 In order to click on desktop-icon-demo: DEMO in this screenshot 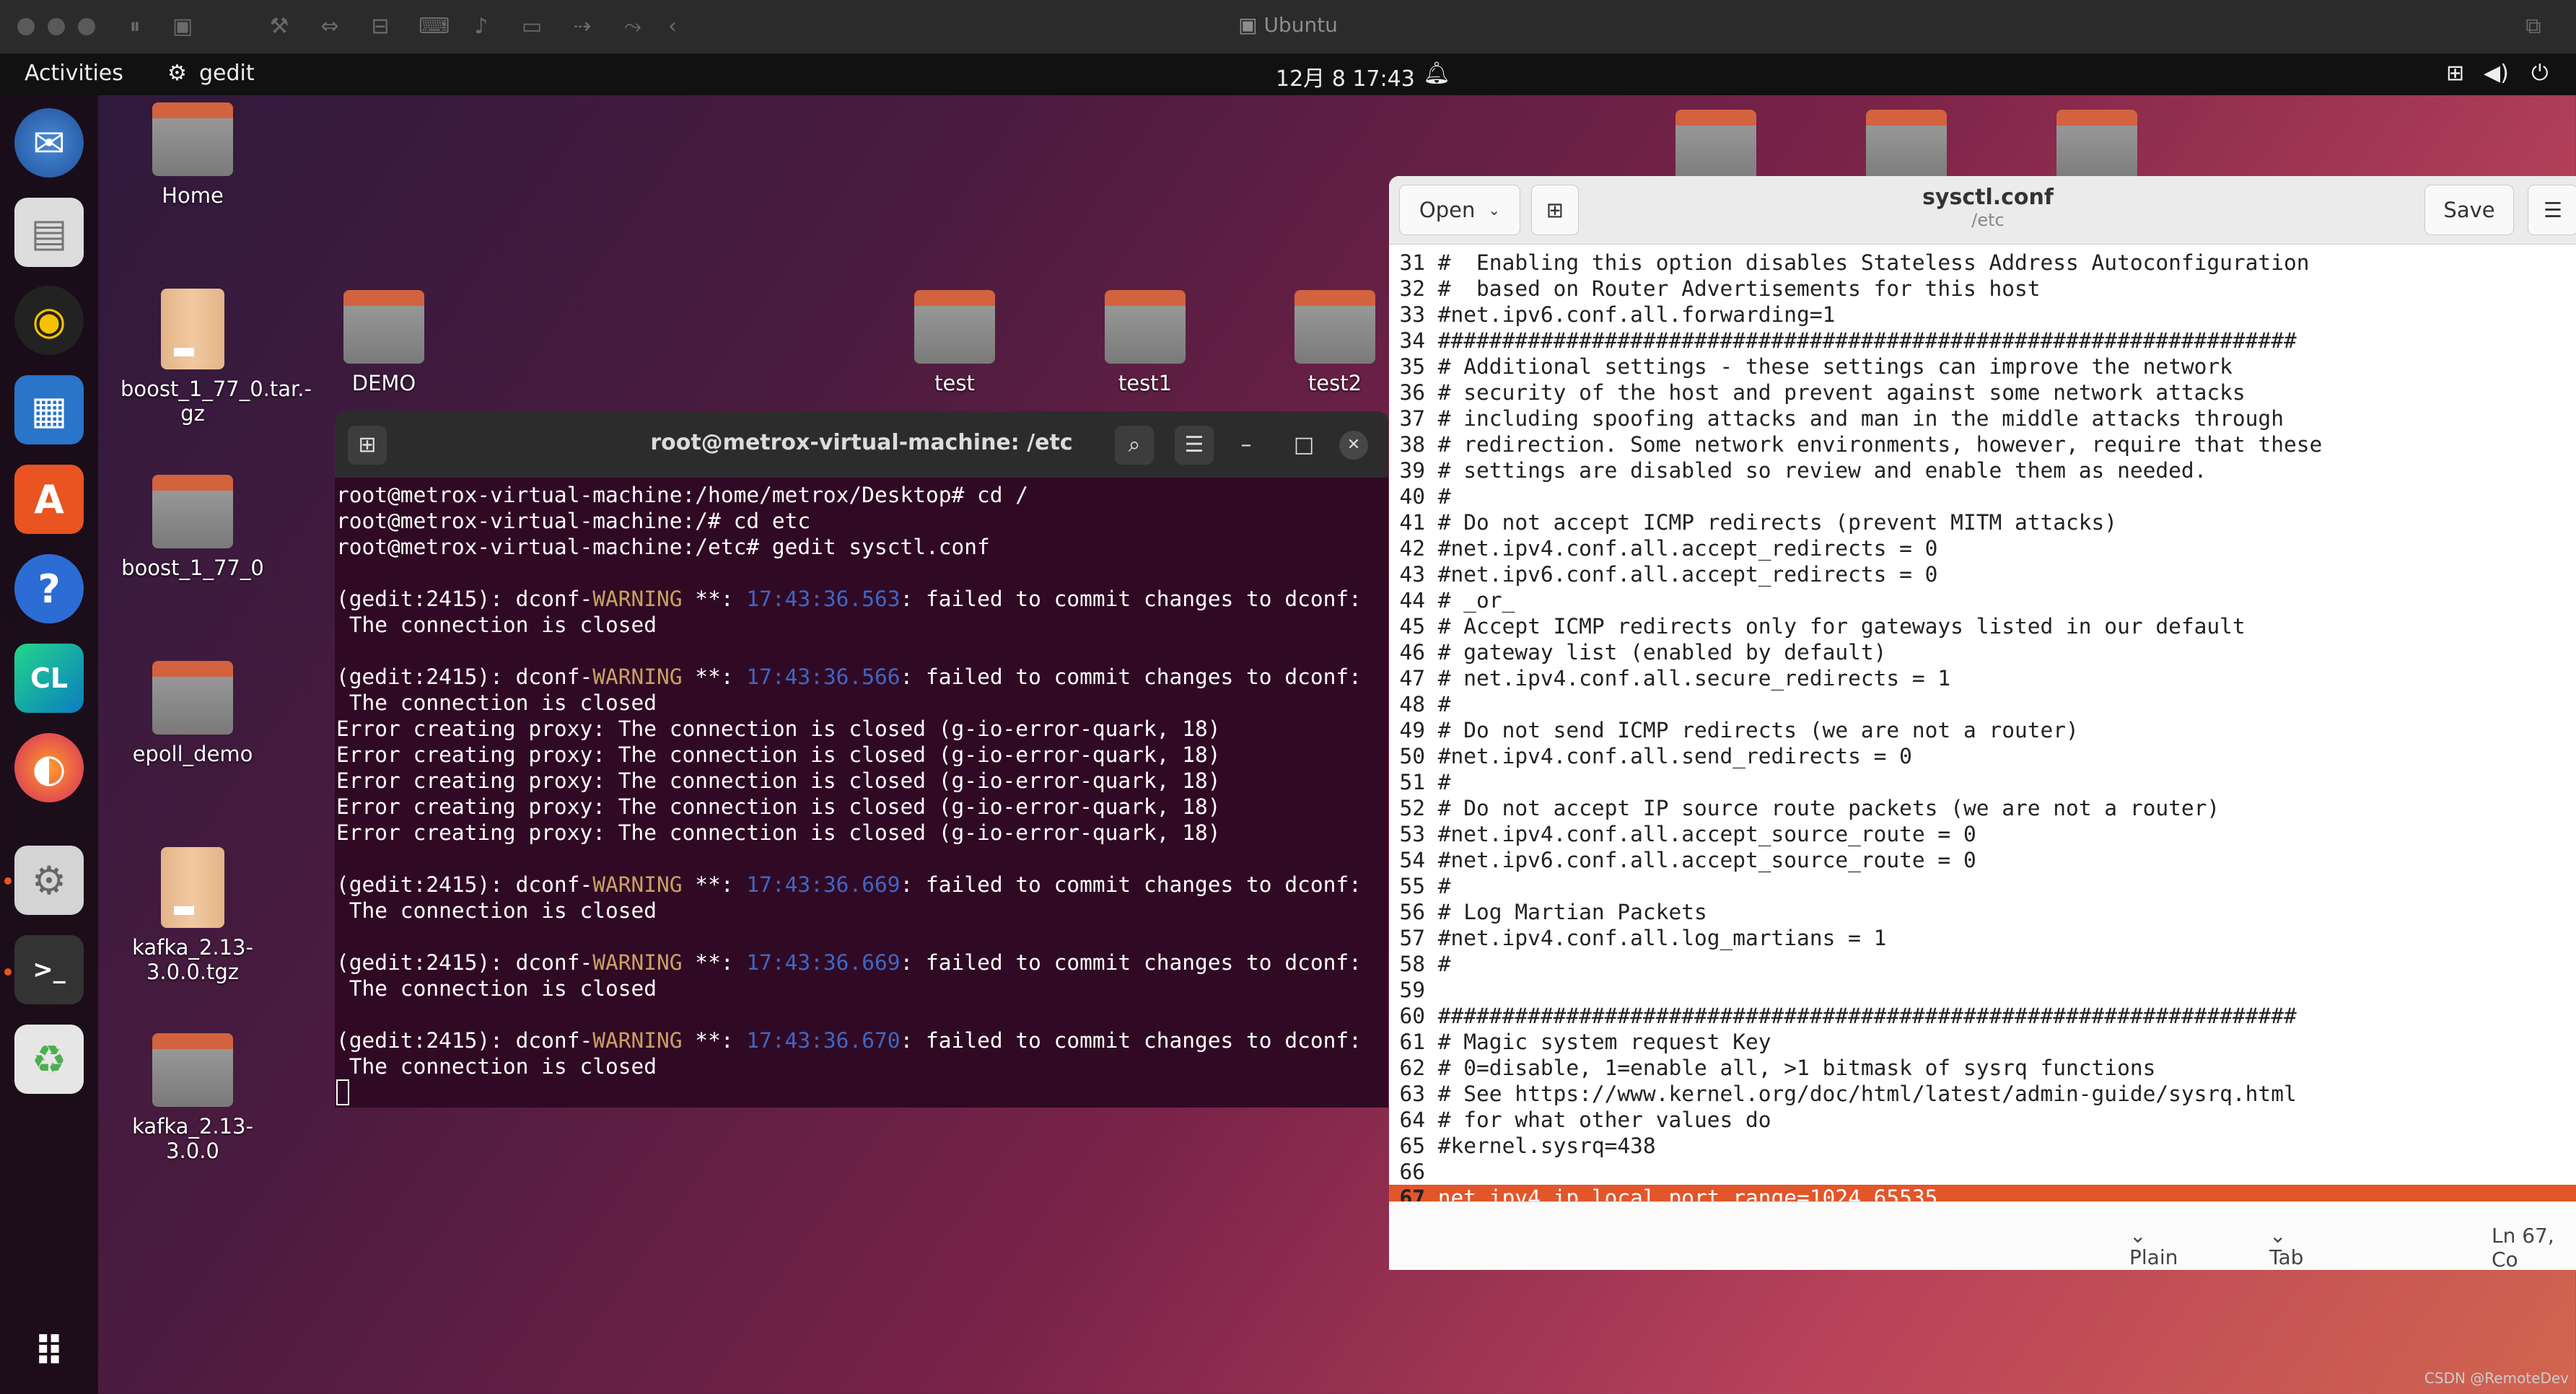, I will do `click(384, 342)`.